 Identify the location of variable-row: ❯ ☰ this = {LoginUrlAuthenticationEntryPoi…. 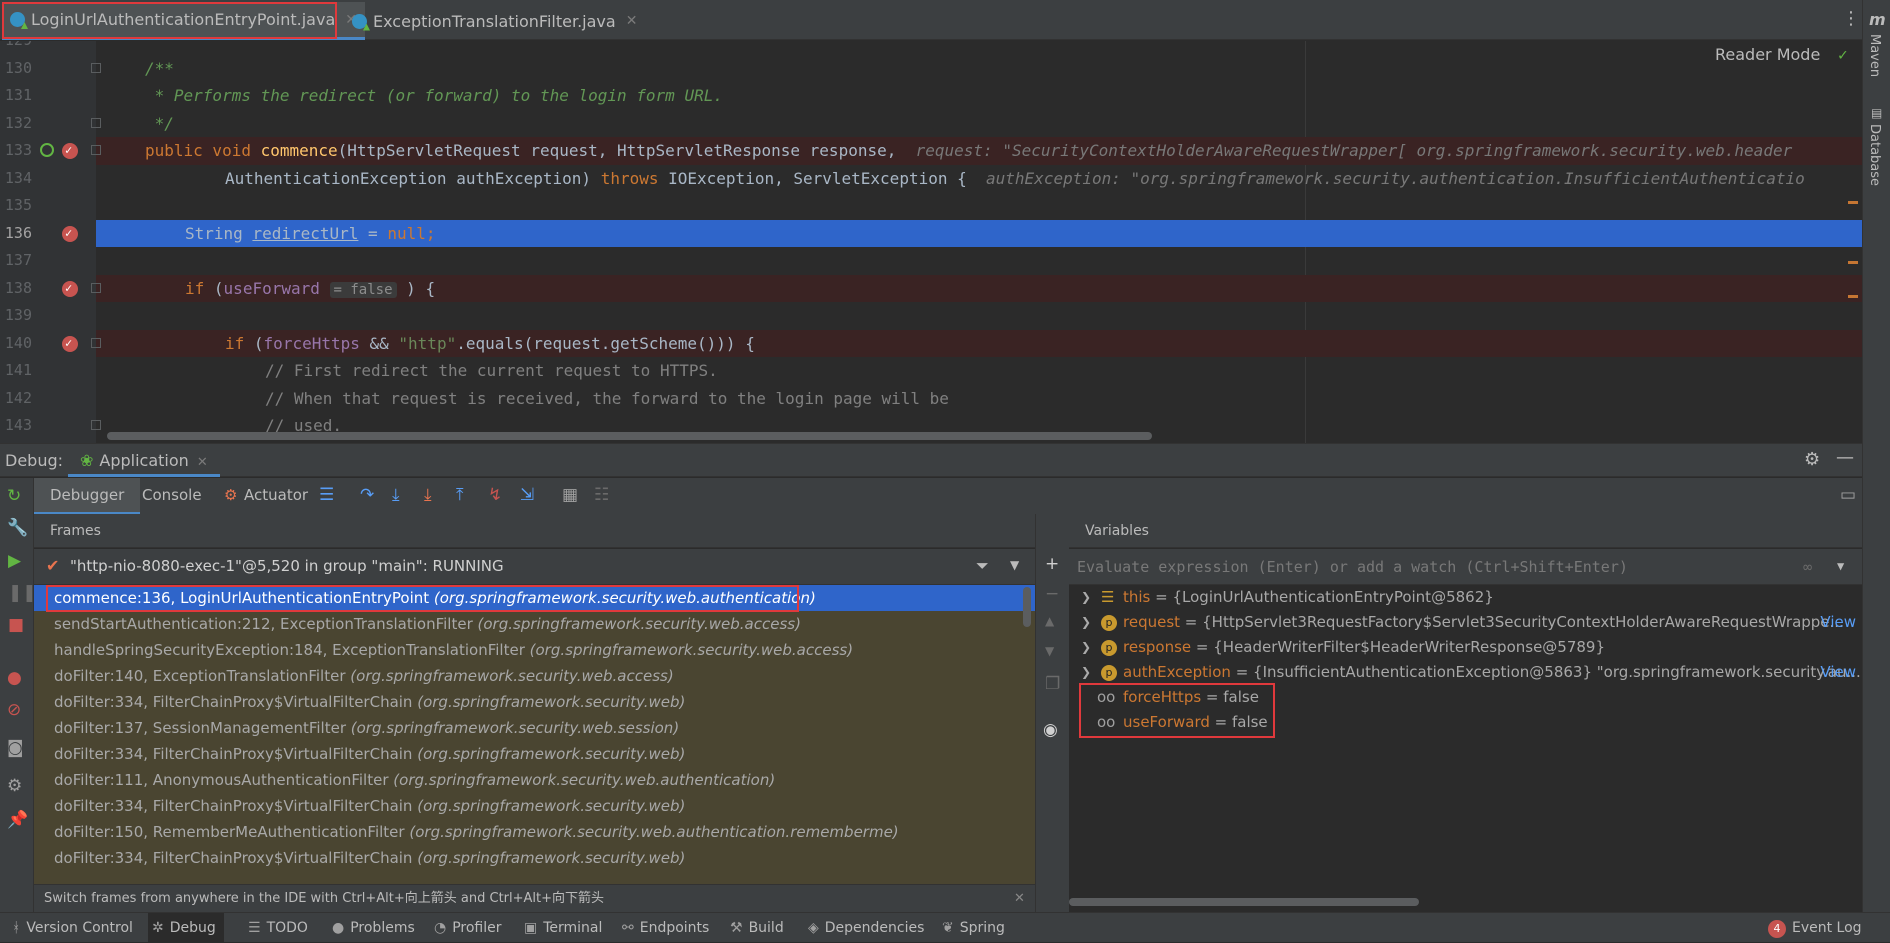
(1465, 597).